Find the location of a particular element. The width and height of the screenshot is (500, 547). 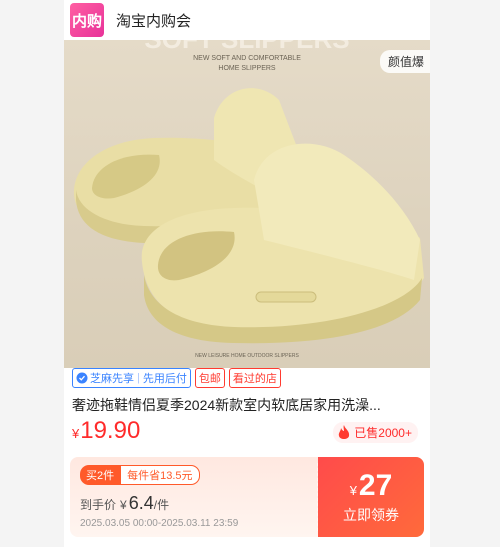

claim-coupon-button: ¥ 27 立即领券 is located at coordinates (370, 497).